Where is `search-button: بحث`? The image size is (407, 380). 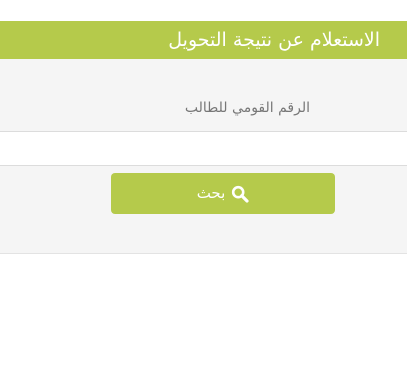
search-button: بحث is located at coordinates (223, 193).